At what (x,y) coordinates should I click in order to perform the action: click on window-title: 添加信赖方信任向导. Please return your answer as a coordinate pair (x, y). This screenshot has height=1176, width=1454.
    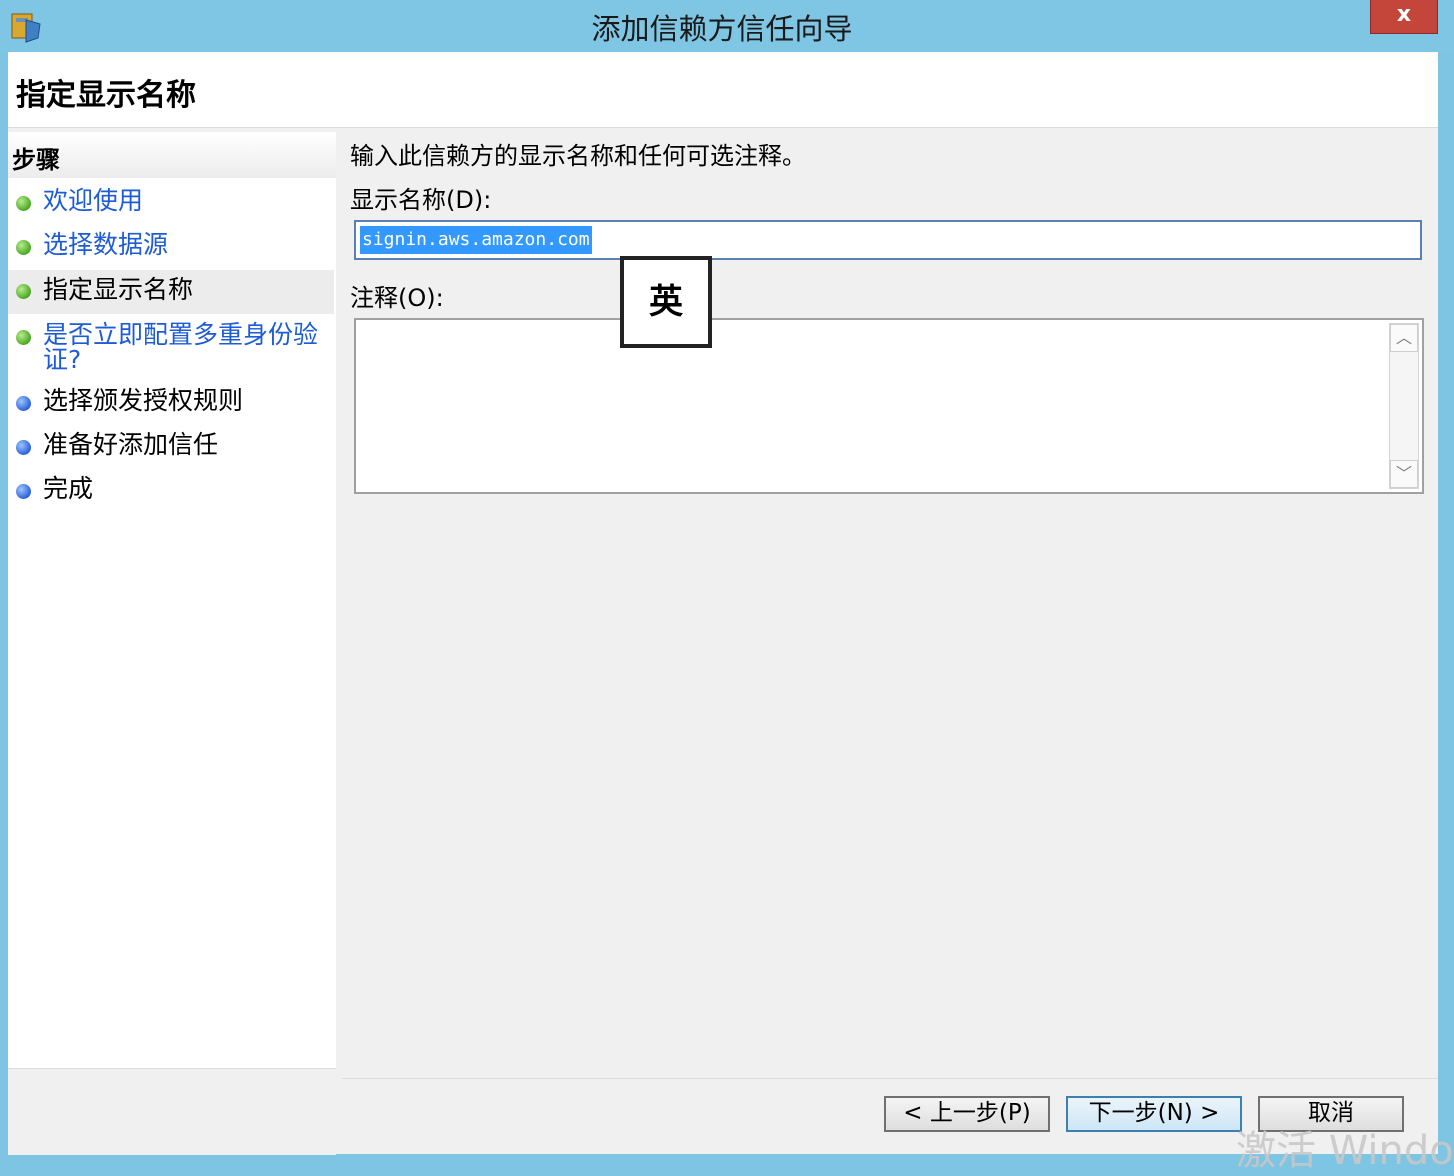
    Looking at the image, I should click on (722, 29).